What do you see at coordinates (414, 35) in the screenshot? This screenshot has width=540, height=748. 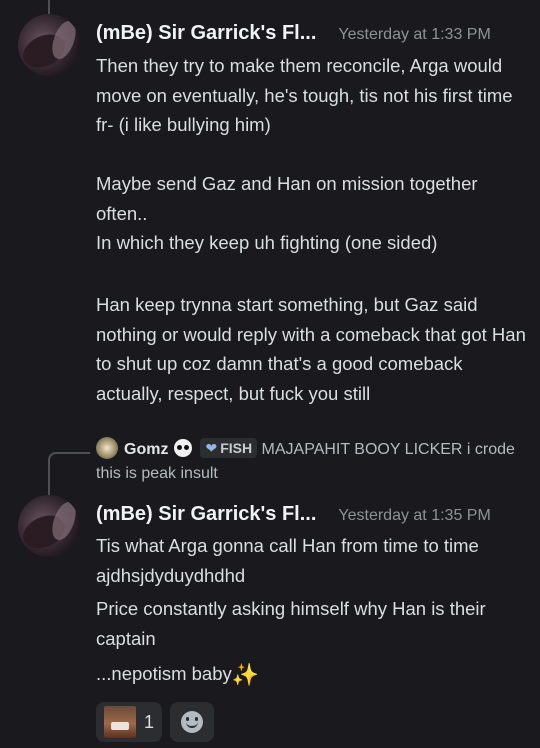 I see `timestamp: Yesterday at 1:33 PM` at bounding box center [414, 35].